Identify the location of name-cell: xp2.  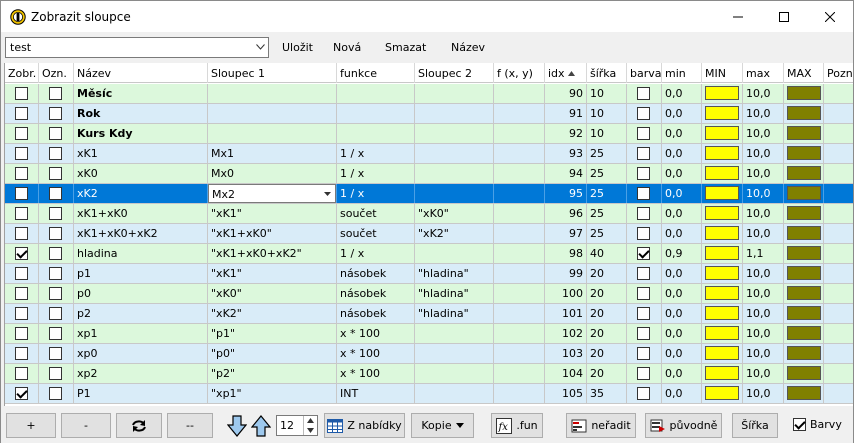
(141, 373).